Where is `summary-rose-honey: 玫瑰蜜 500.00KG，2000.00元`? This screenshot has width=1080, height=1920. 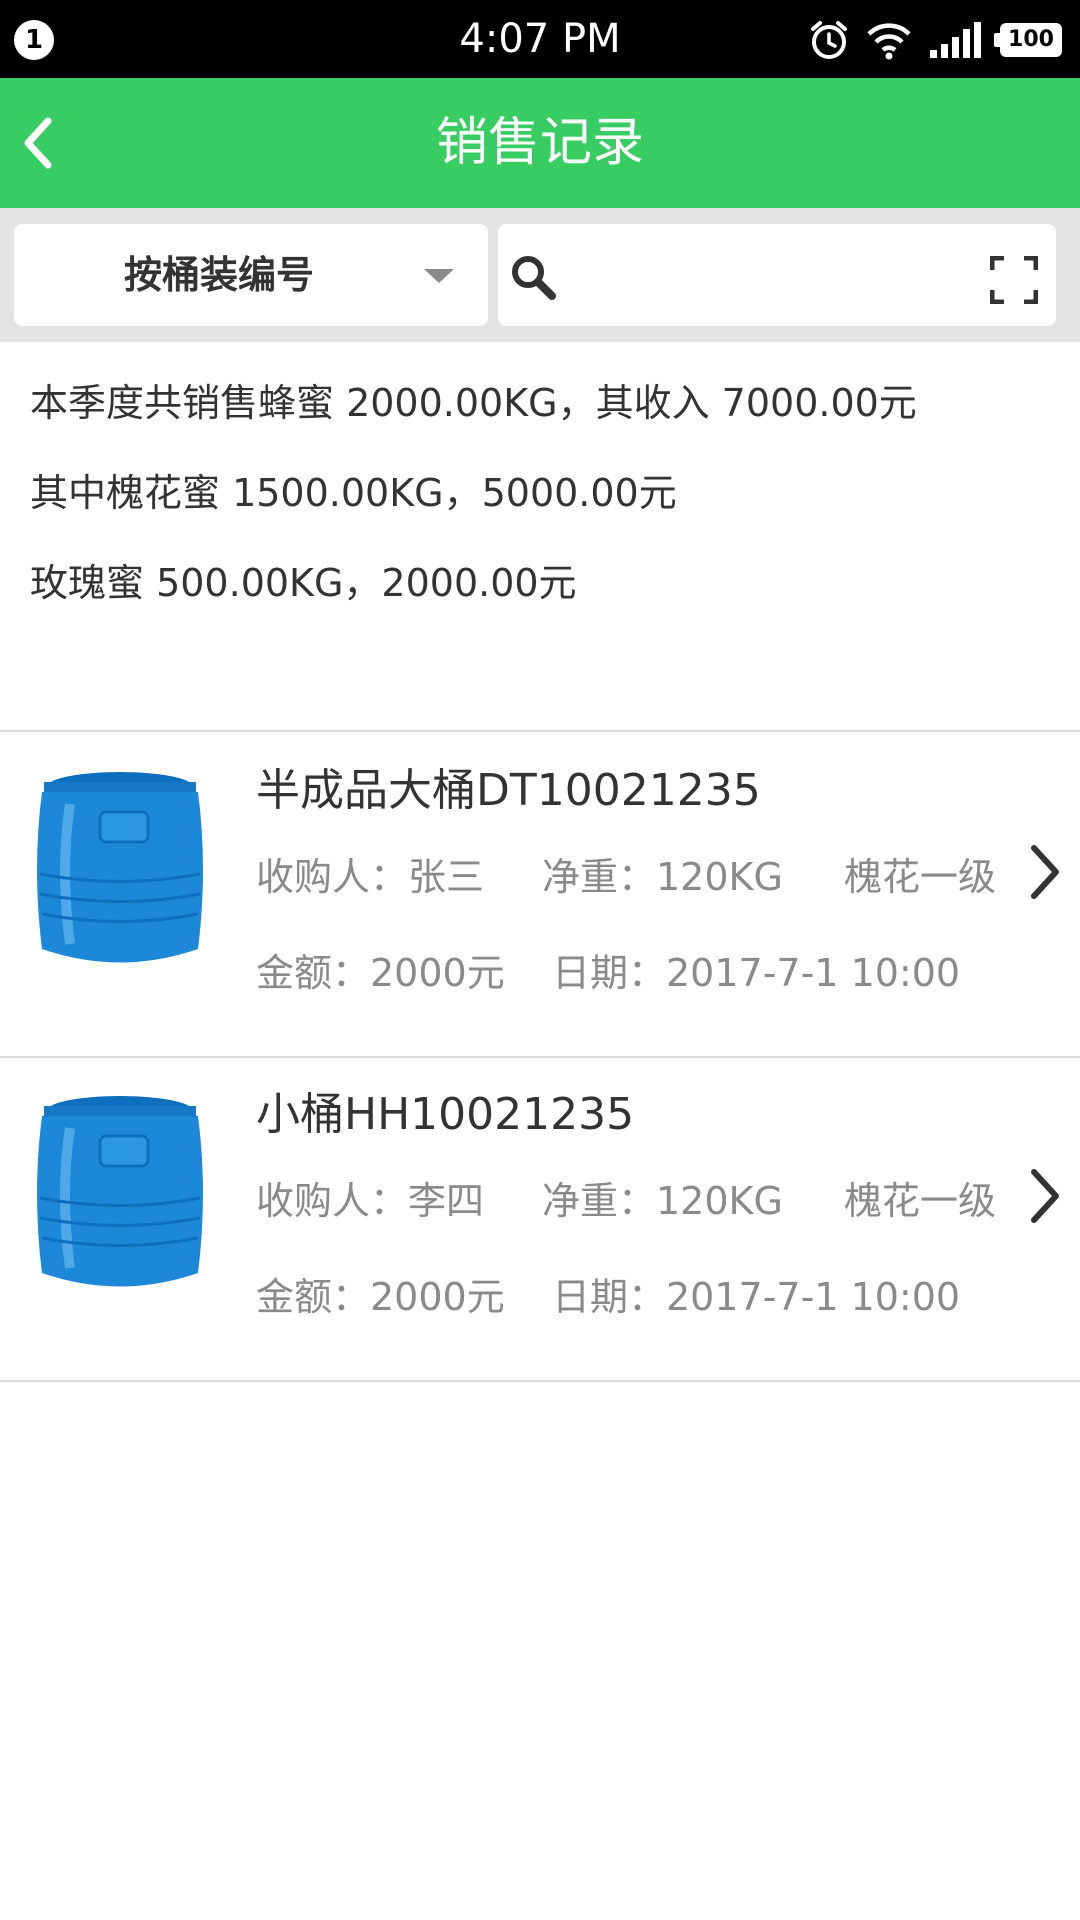
summary-rose-honey: 玫瑰蜜 500.00KG，2000.00元 is located at coordinates (303, 583).